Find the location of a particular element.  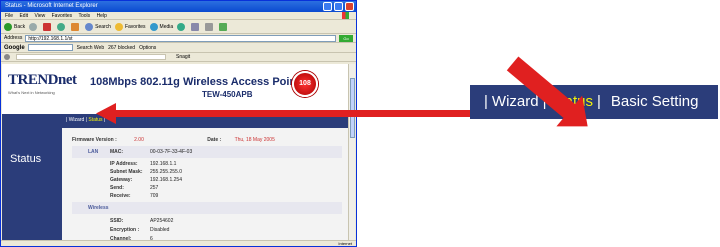

mail-icon is located at coordinates (195, 26).